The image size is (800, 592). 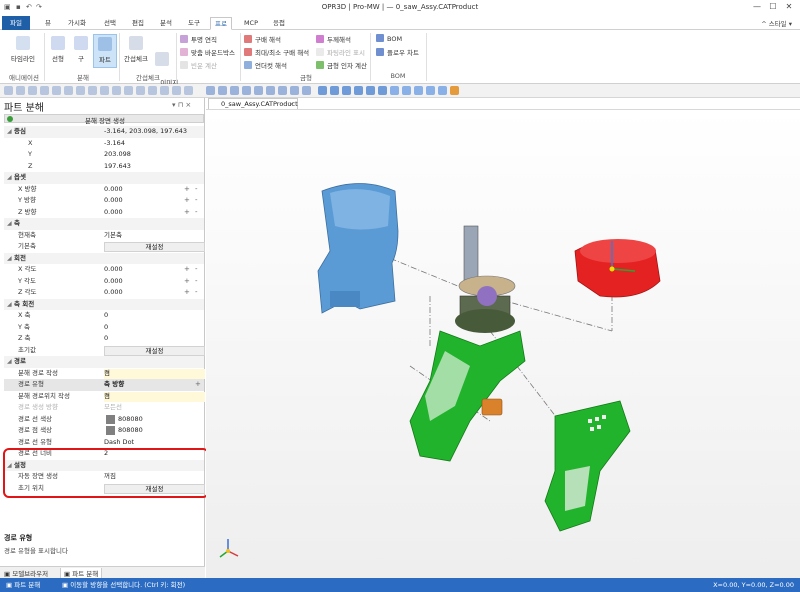 I want to click on parts-button: 파트, so click(x=105, y=51).